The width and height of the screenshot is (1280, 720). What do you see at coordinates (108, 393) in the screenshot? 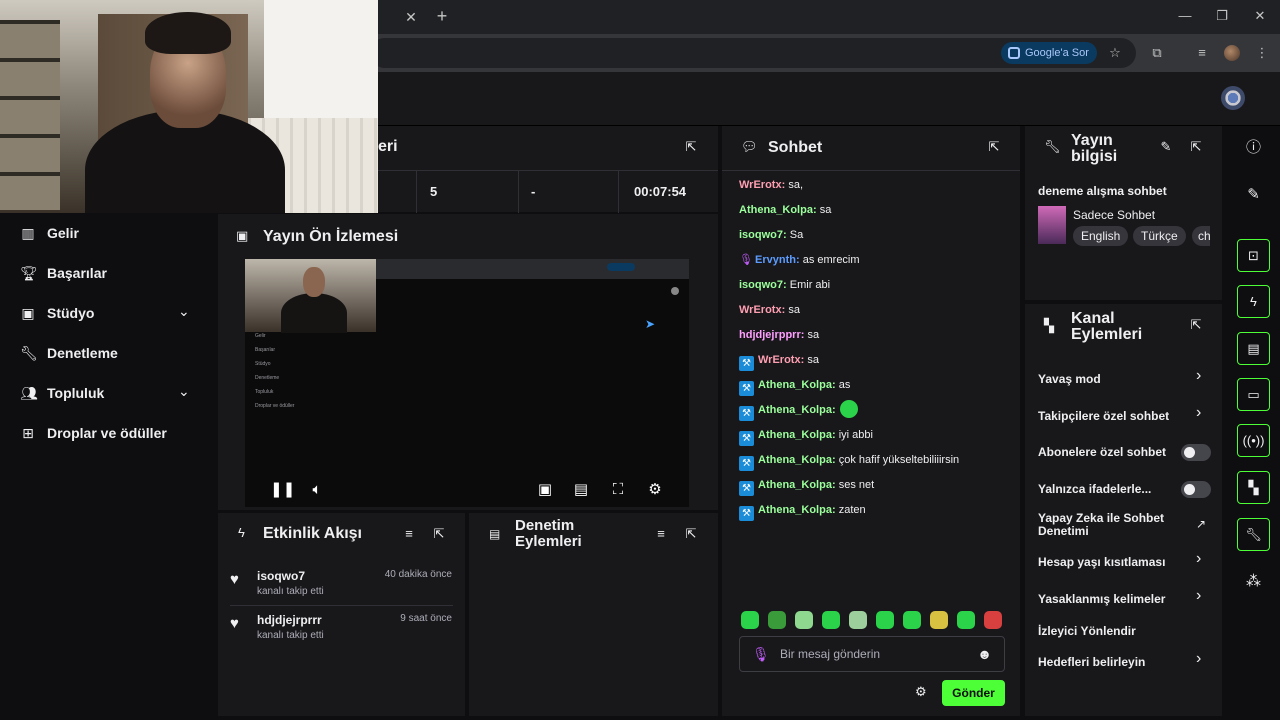
I see `nav-item-topluluk: 👥︎ Topluluk ⌄` at bounding box center [108, 393].